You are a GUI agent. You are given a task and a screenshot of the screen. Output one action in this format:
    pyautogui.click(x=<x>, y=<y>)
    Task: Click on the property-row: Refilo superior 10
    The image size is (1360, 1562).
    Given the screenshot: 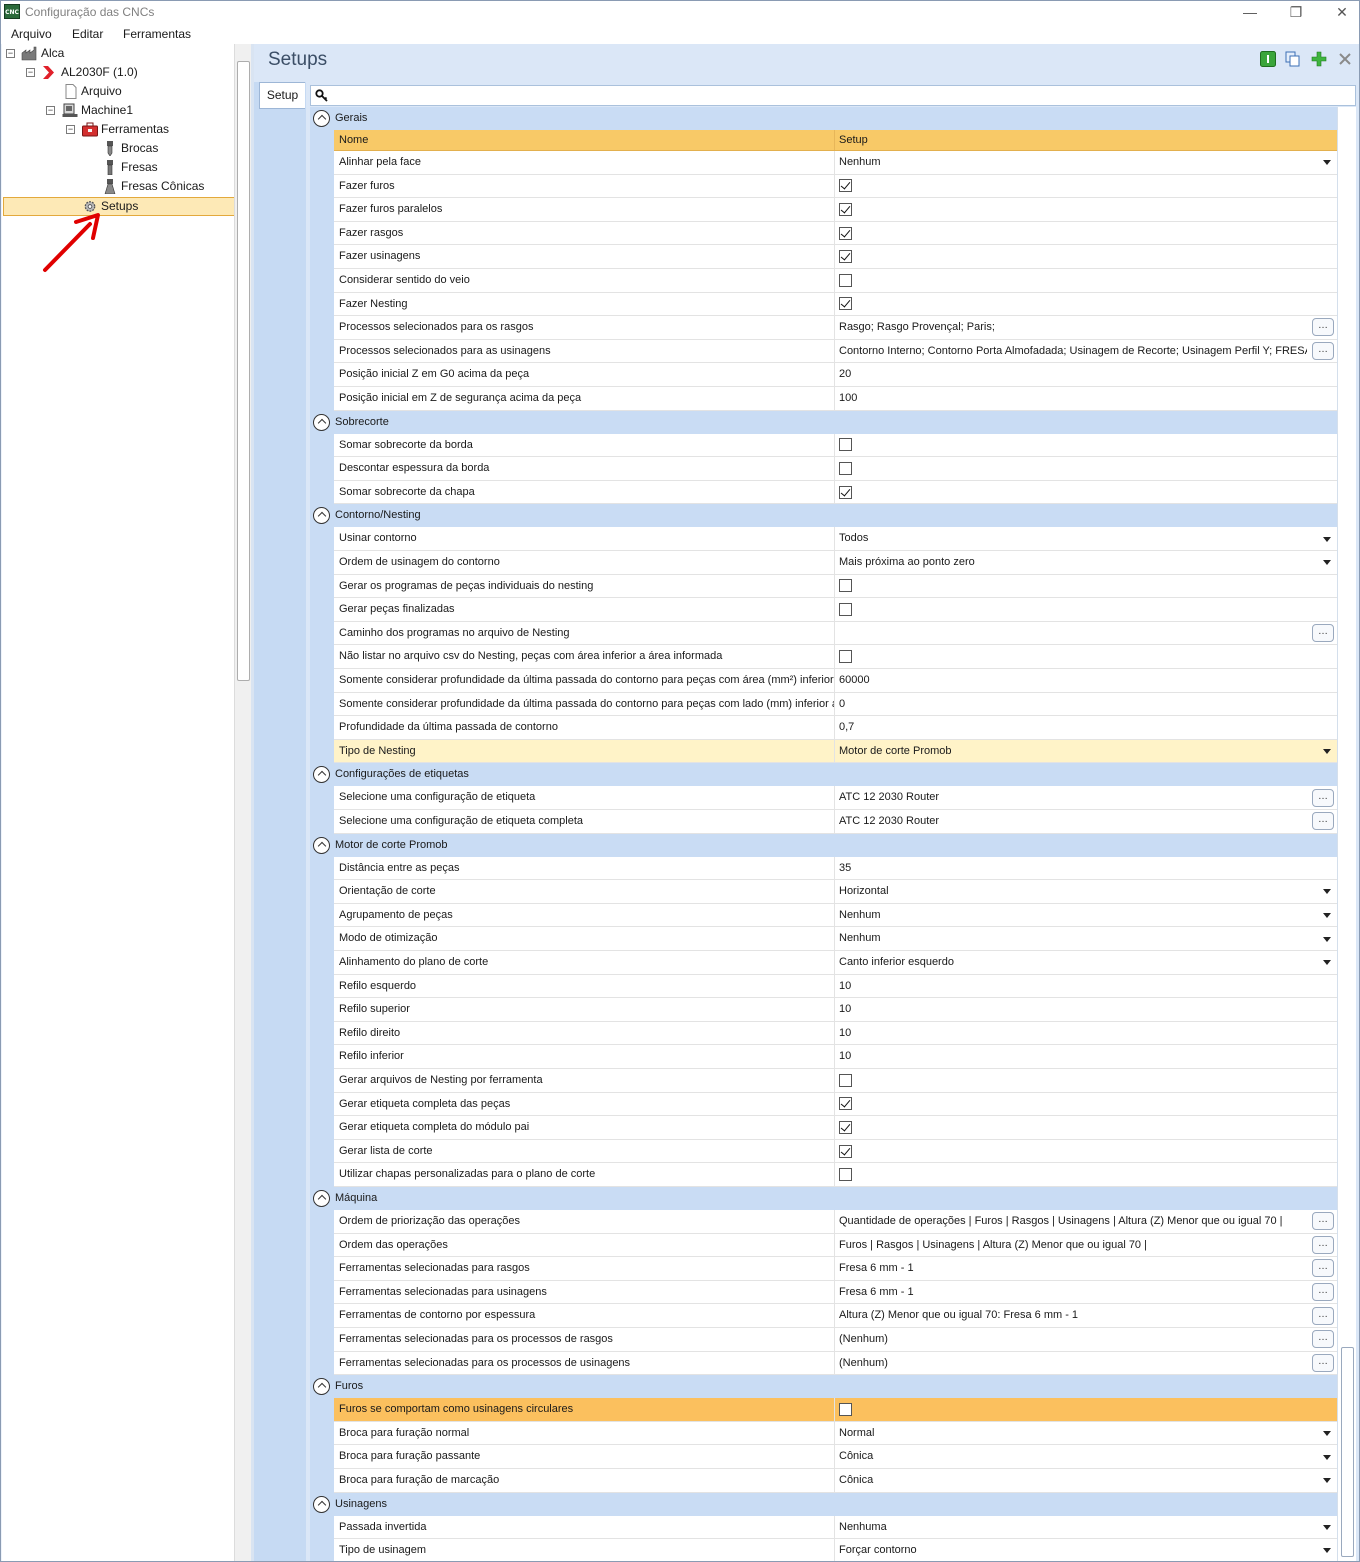 What is the action you would take?
    pyautogui.click(x=835, y=1010)
    